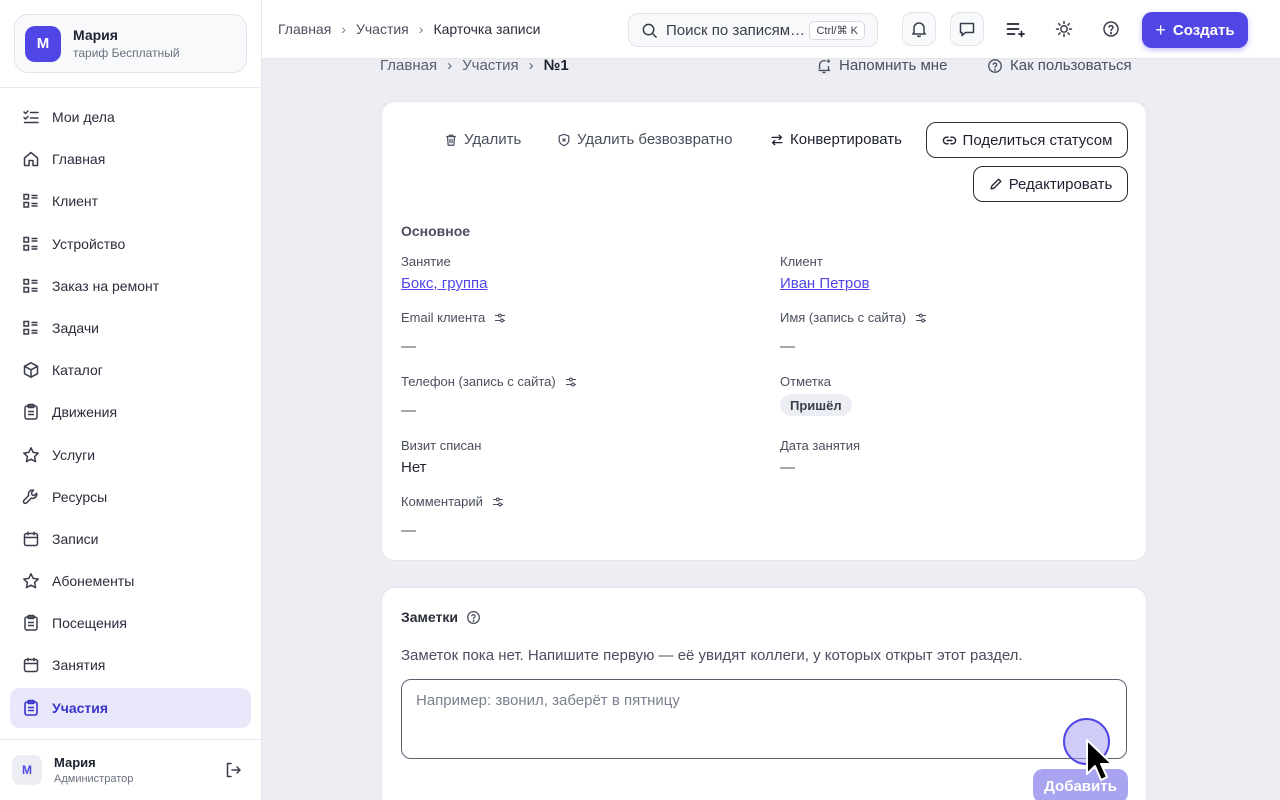 This screenshot has height=800, width=1280. What do you see at coordinates (787, 467) in the screenshot?
I see `field-value-date: —` at bounding box center [787, 467].